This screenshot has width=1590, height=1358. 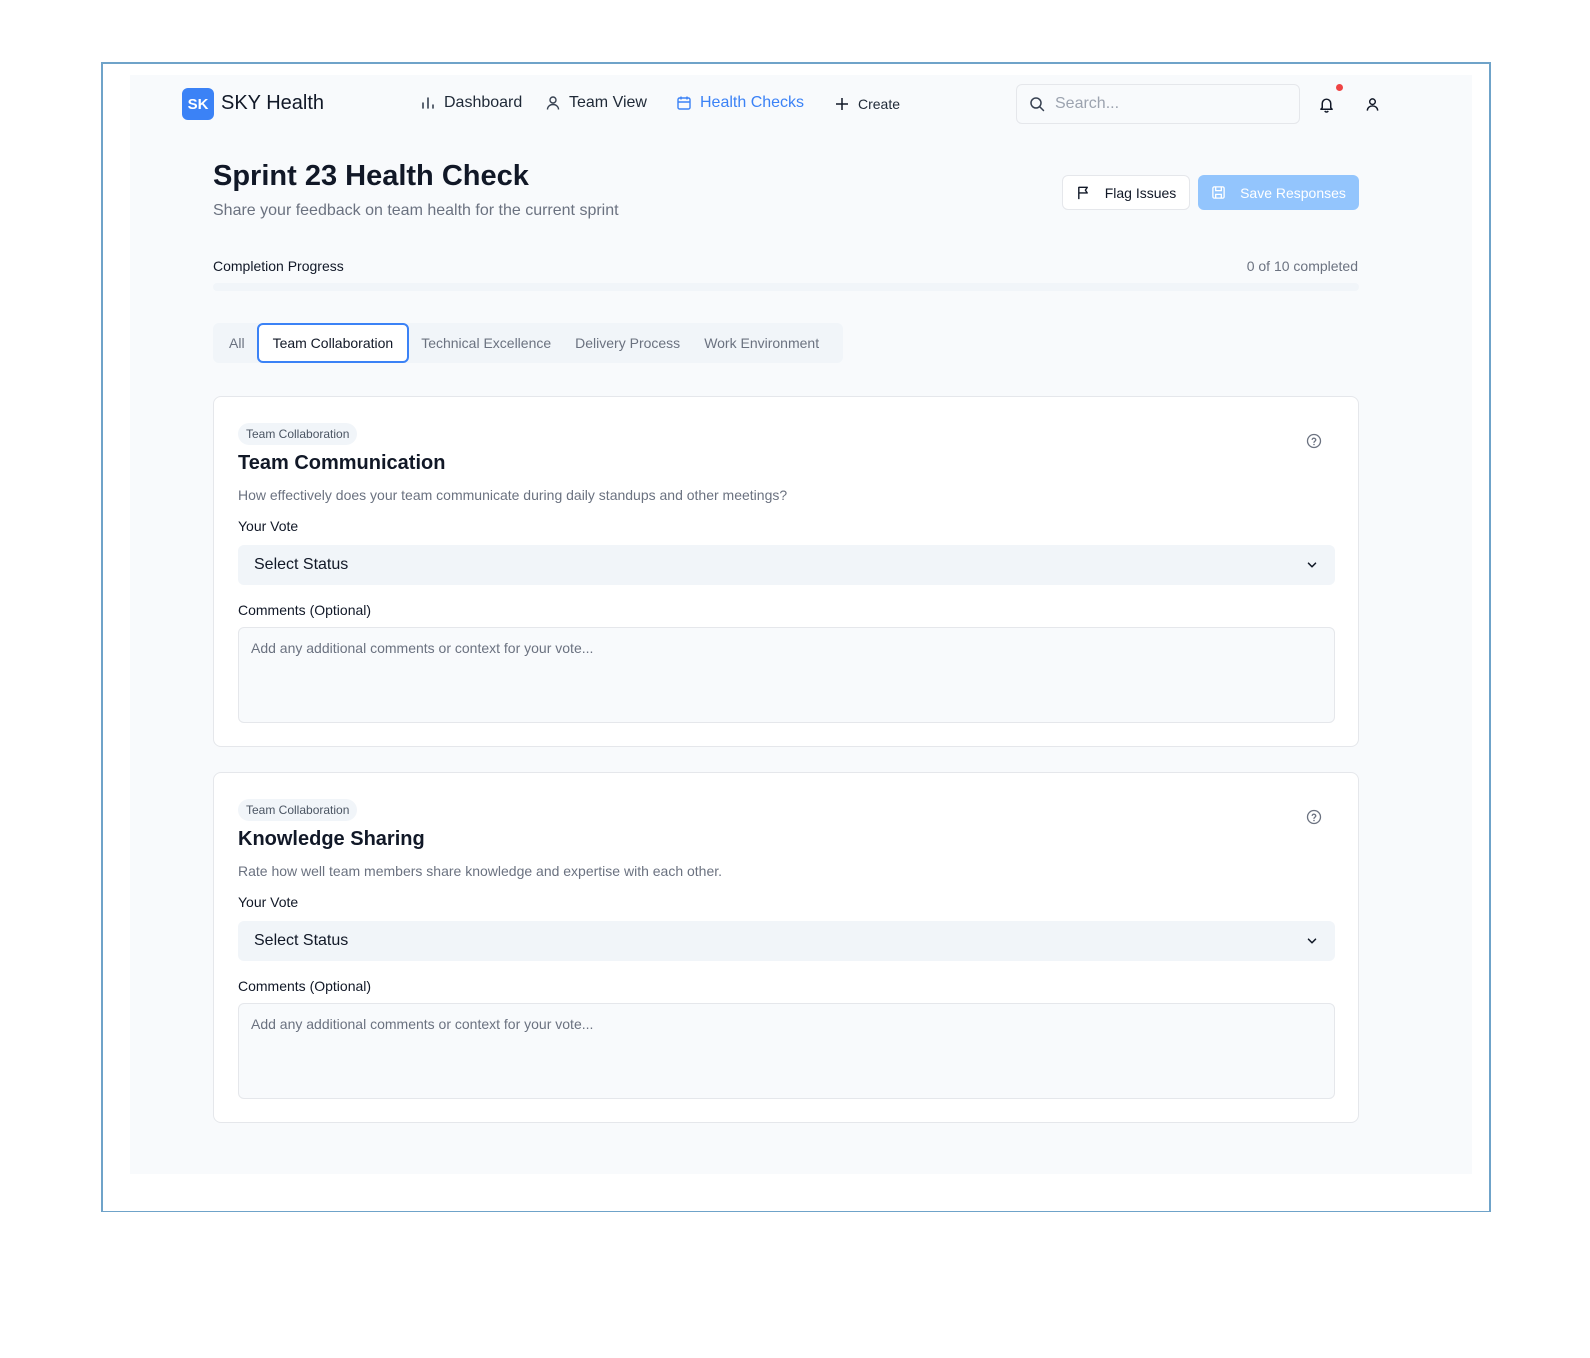 What do you see at coordinates (1339, 87) in the screenshot?
I see `notification-dot` at bounding box center [1339, 87].